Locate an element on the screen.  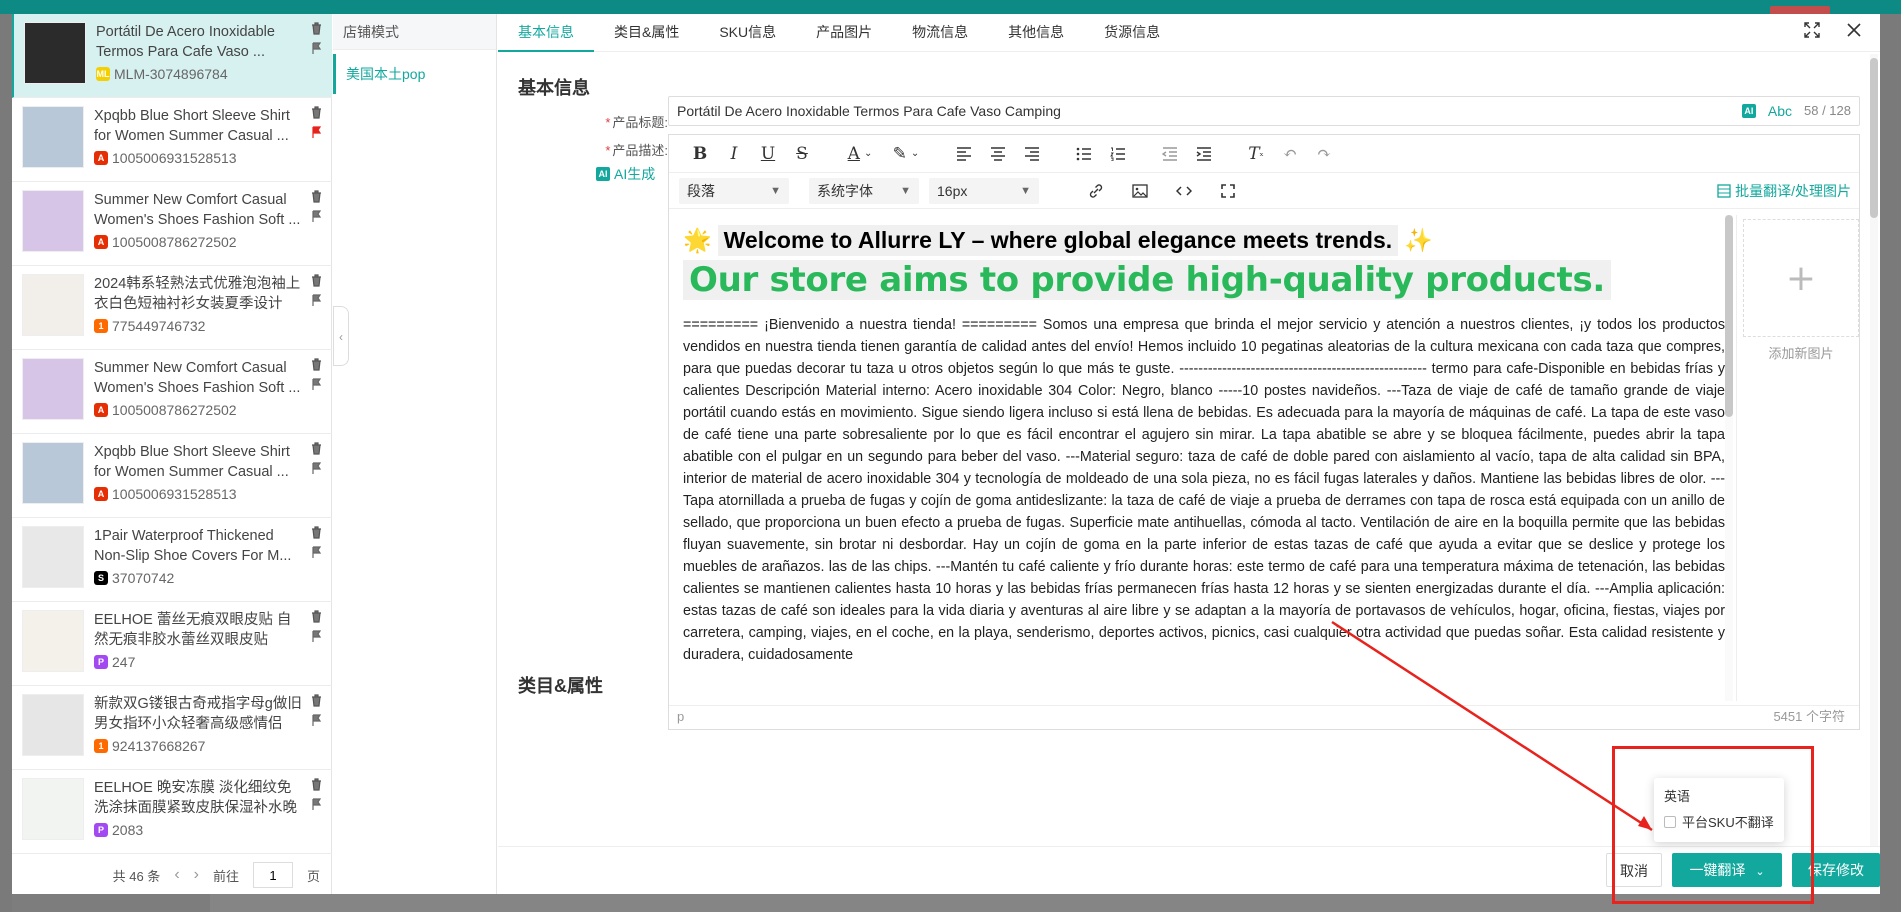
bullet-list-icon is located at coordinates (1084, 154).